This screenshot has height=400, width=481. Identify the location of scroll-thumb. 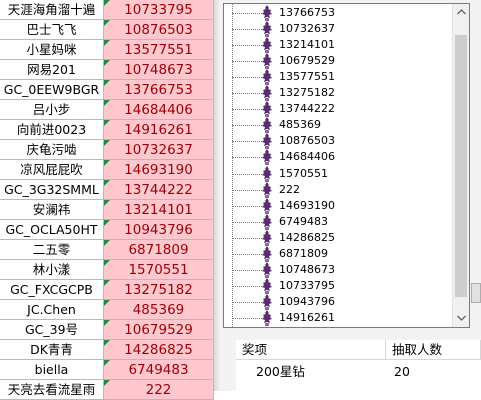
(461, 166).